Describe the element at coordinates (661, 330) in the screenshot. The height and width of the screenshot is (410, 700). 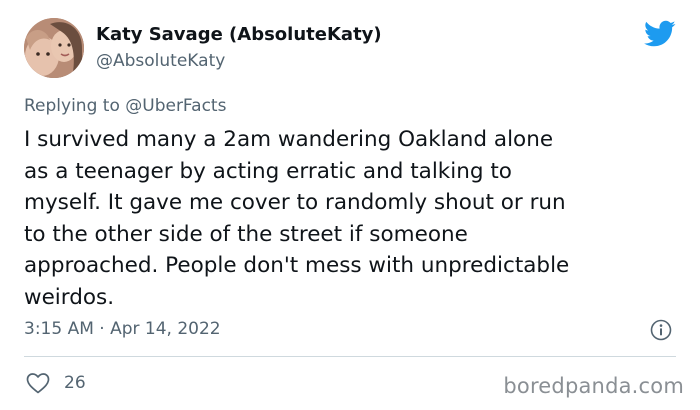
I see `info-icon` at that location.